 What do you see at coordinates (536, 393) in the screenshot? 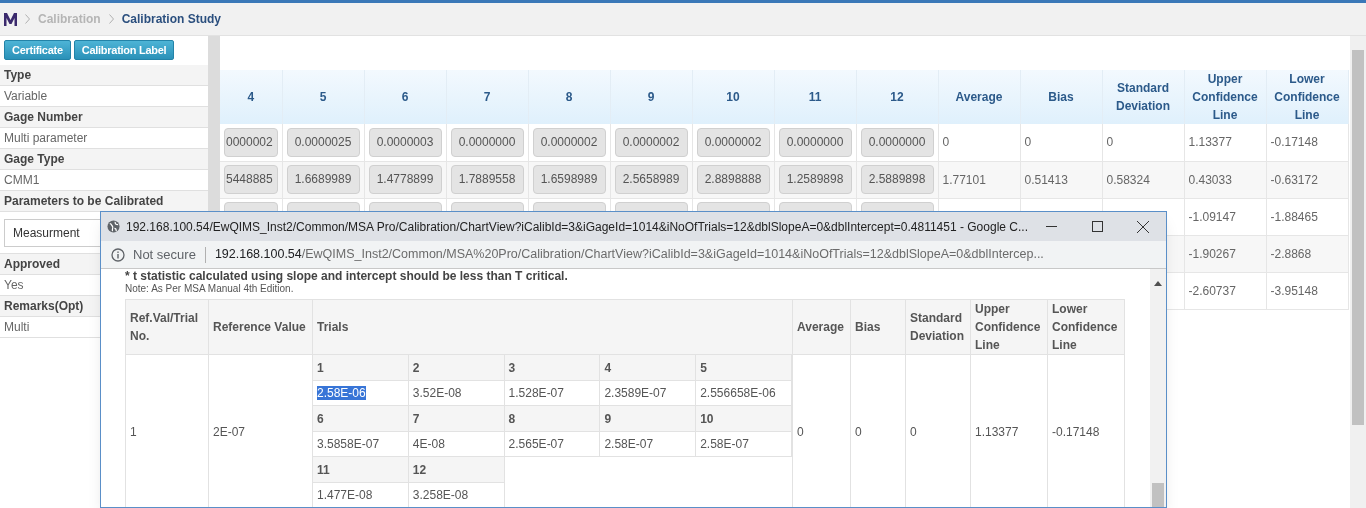
I see `table-cell: 1.528E-07` at bounding box center [536, 393].